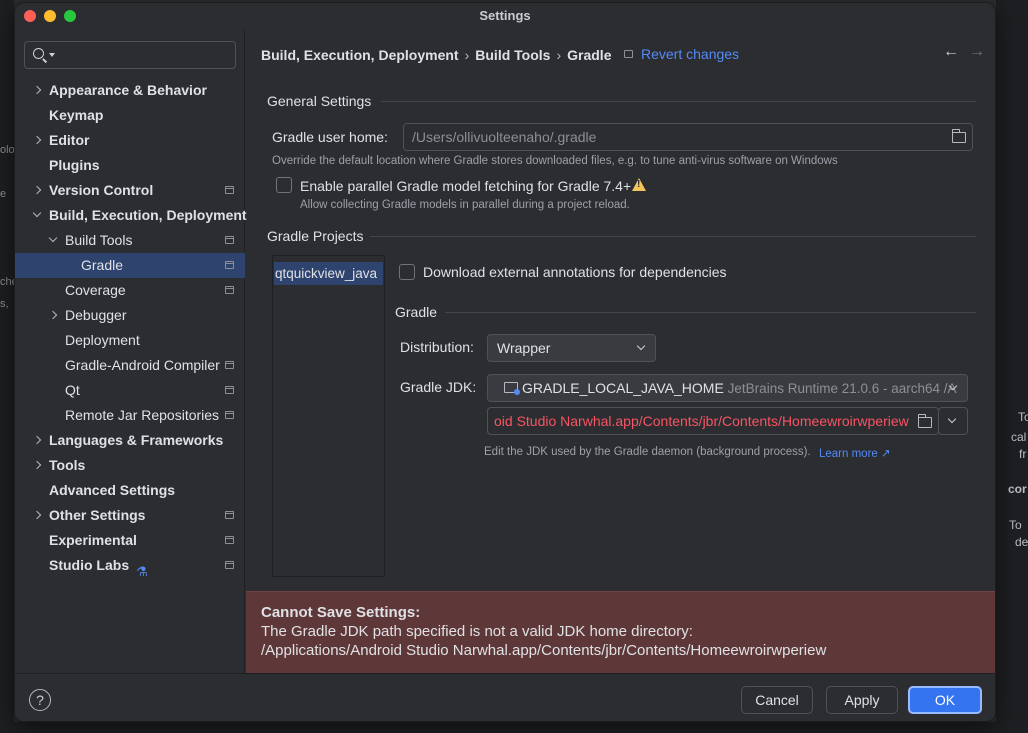  What do you see at coordinates (341, 612) in the screenshot?
I see `error-title: Cannot Save Settings:` at bounding box center [341, 612].